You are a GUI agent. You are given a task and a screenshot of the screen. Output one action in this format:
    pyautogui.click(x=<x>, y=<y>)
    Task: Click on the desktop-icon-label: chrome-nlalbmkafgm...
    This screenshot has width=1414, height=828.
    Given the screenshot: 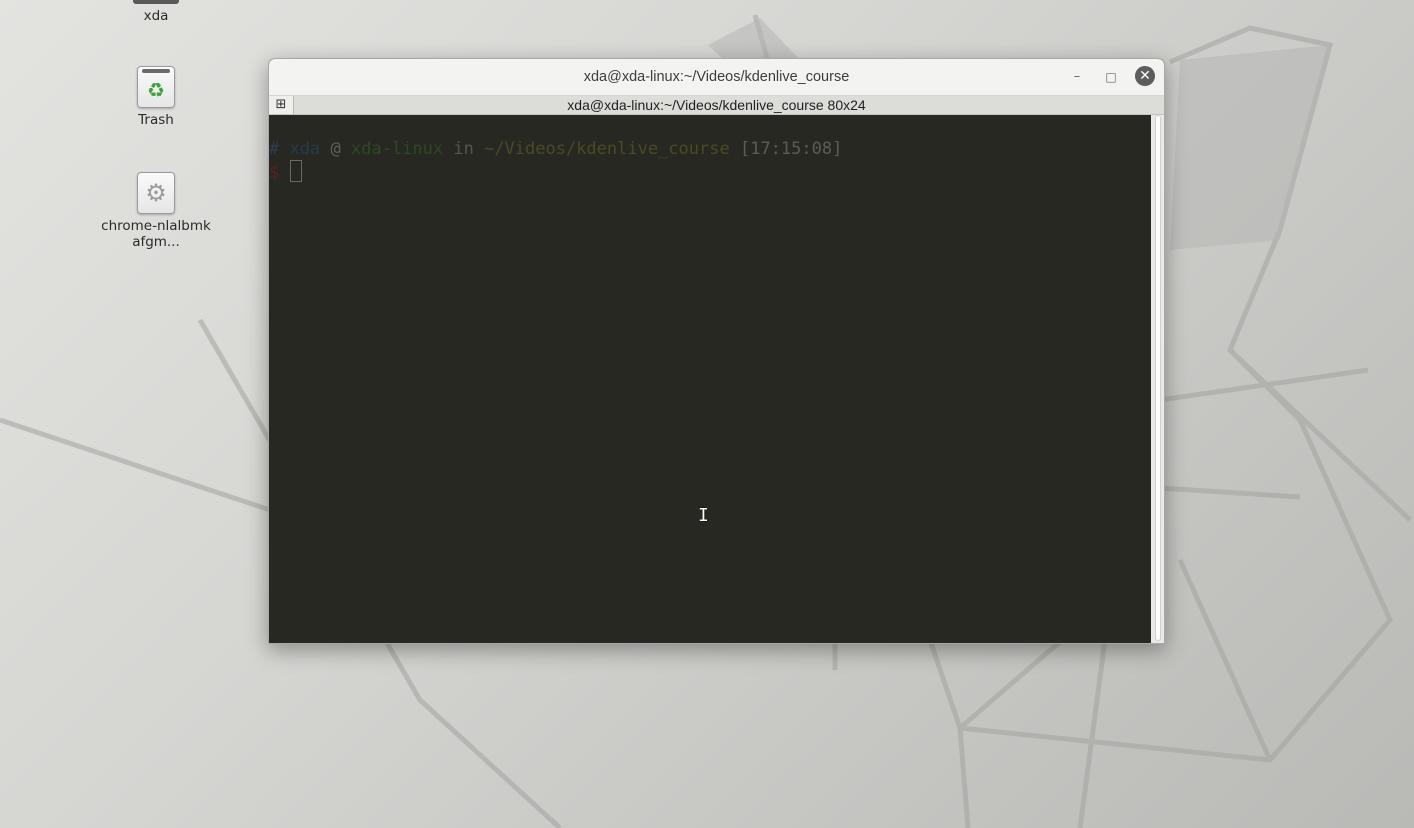 What is the action you would take?
    pyautogui.click(x=156, y=234)
    